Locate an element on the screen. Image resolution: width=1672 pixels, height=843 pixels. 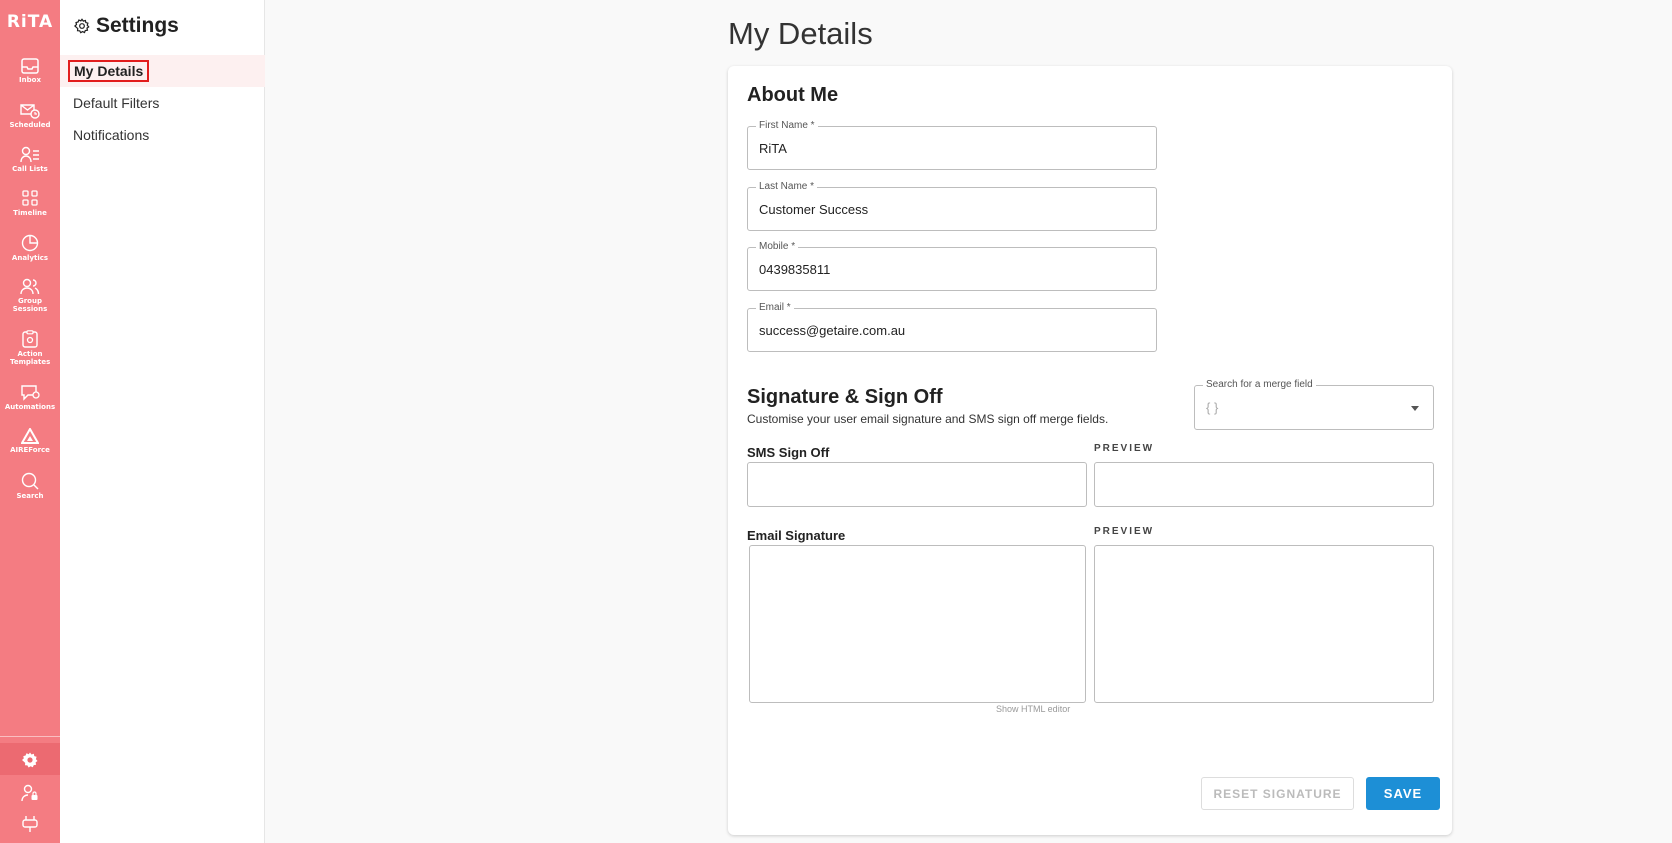
rail-item-integrations is located at coordinates (30, 826).